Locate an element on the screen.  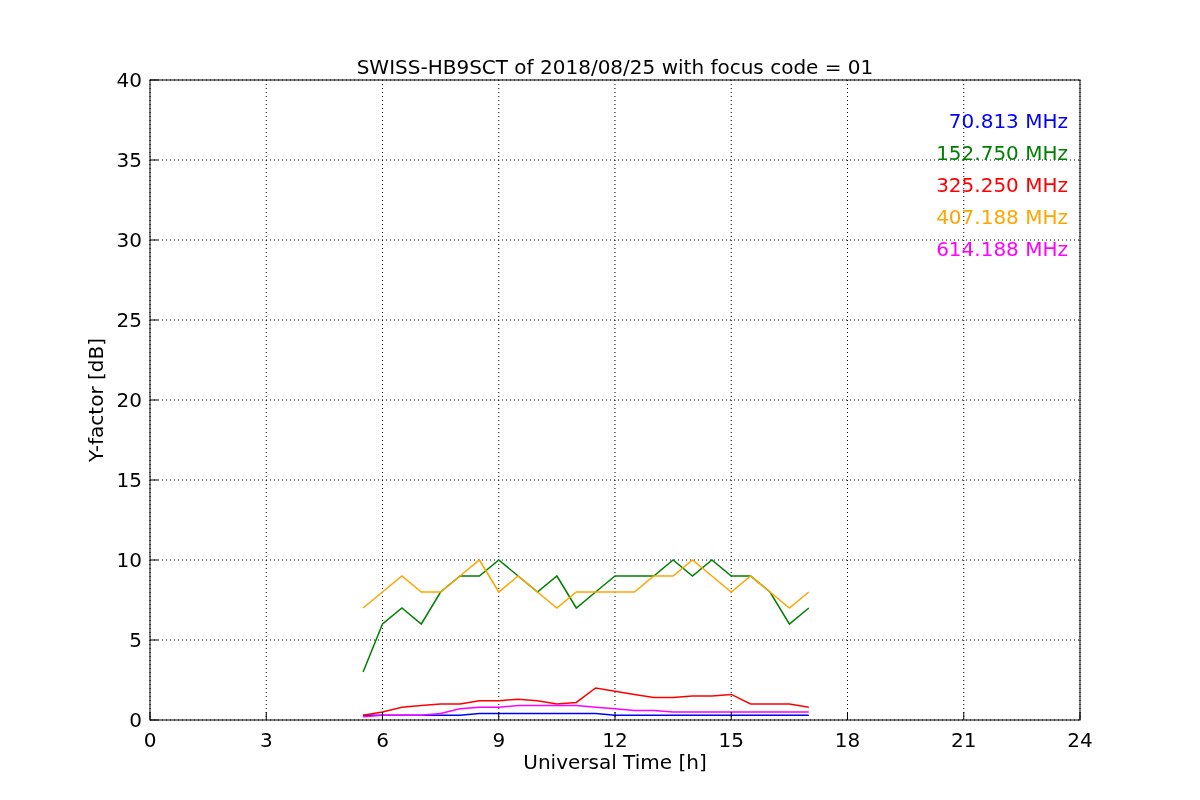
y-tick-label: 25 is located at coordinates (129, 320).